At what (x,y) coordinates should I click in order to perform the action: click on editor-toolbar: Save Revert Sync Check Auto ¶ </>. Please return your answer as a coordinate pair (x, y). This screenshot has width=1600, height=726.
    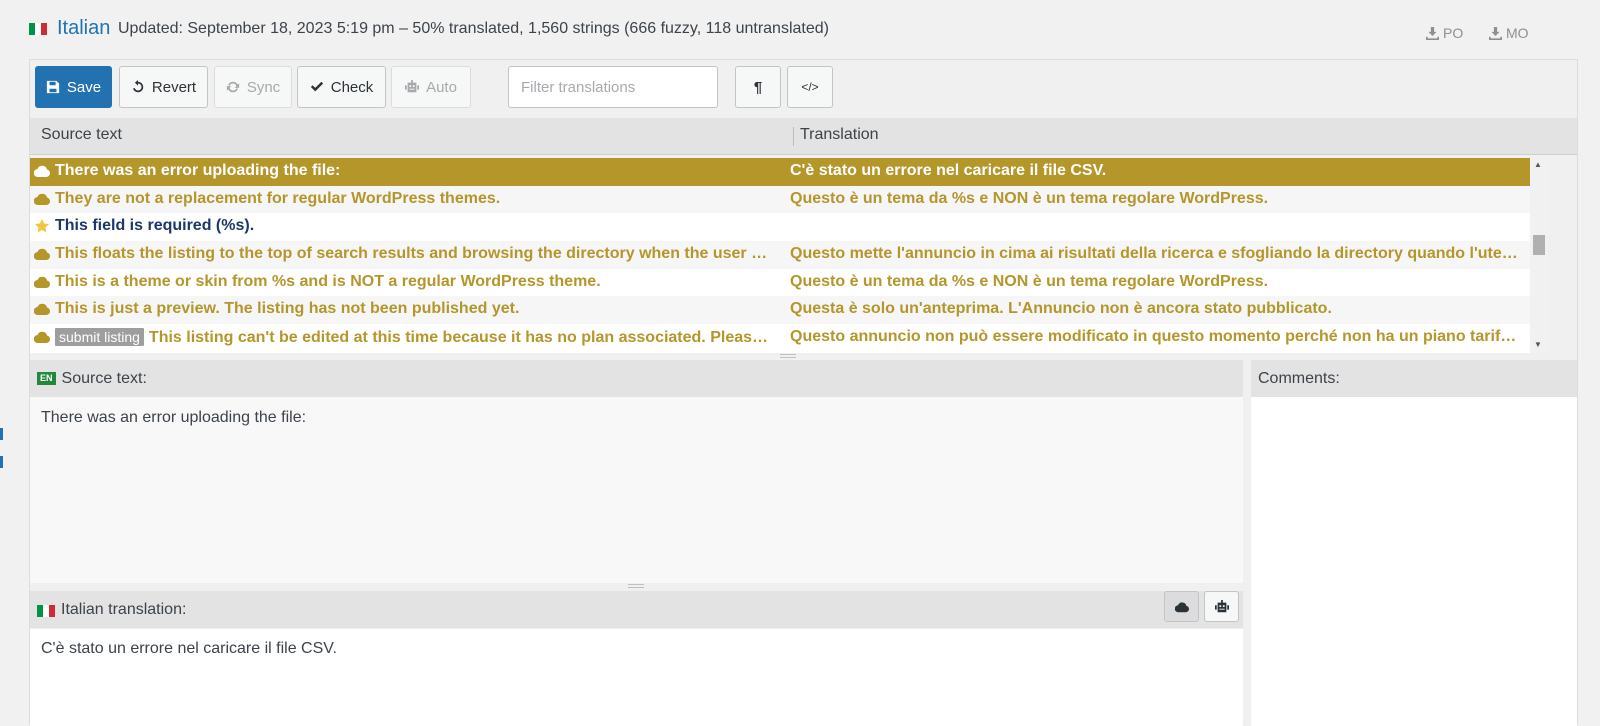
    Looking at the image, I should click on (803, 89).